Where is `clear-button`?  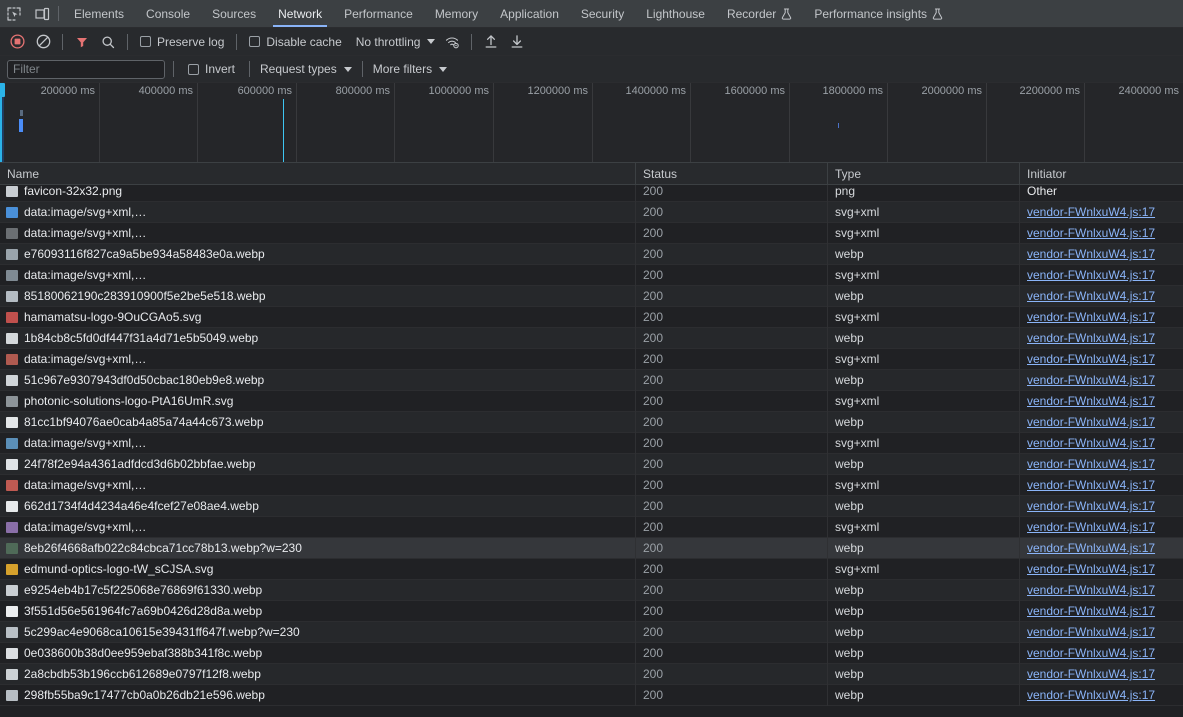
clear-button is located at coordinates (43, 42).